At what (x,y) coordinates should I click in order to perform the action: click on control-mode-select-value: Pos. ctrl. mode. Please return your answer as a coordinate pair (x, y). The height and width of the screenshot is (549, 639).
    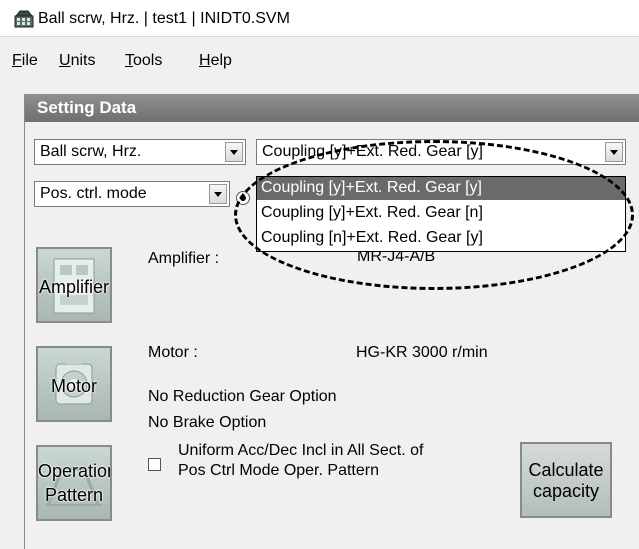
    Looking at the image, I should click on (93, 193).